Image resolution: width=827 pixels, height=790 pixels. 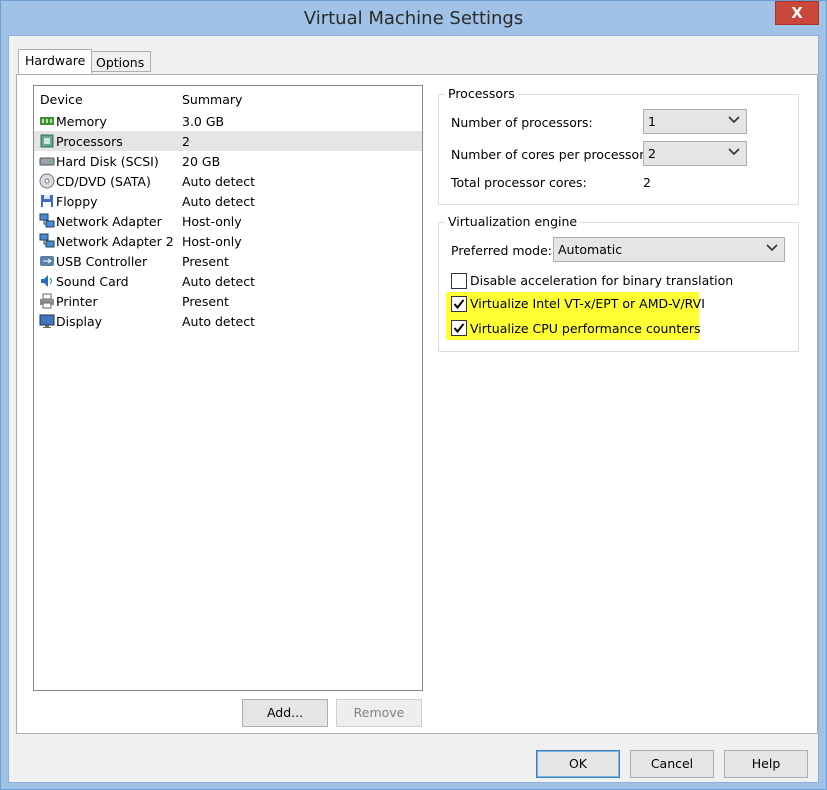 What do you see at coordinates (47, 141) in the screenshot?
I see `processor-icon` at bounding box center [47, 141].